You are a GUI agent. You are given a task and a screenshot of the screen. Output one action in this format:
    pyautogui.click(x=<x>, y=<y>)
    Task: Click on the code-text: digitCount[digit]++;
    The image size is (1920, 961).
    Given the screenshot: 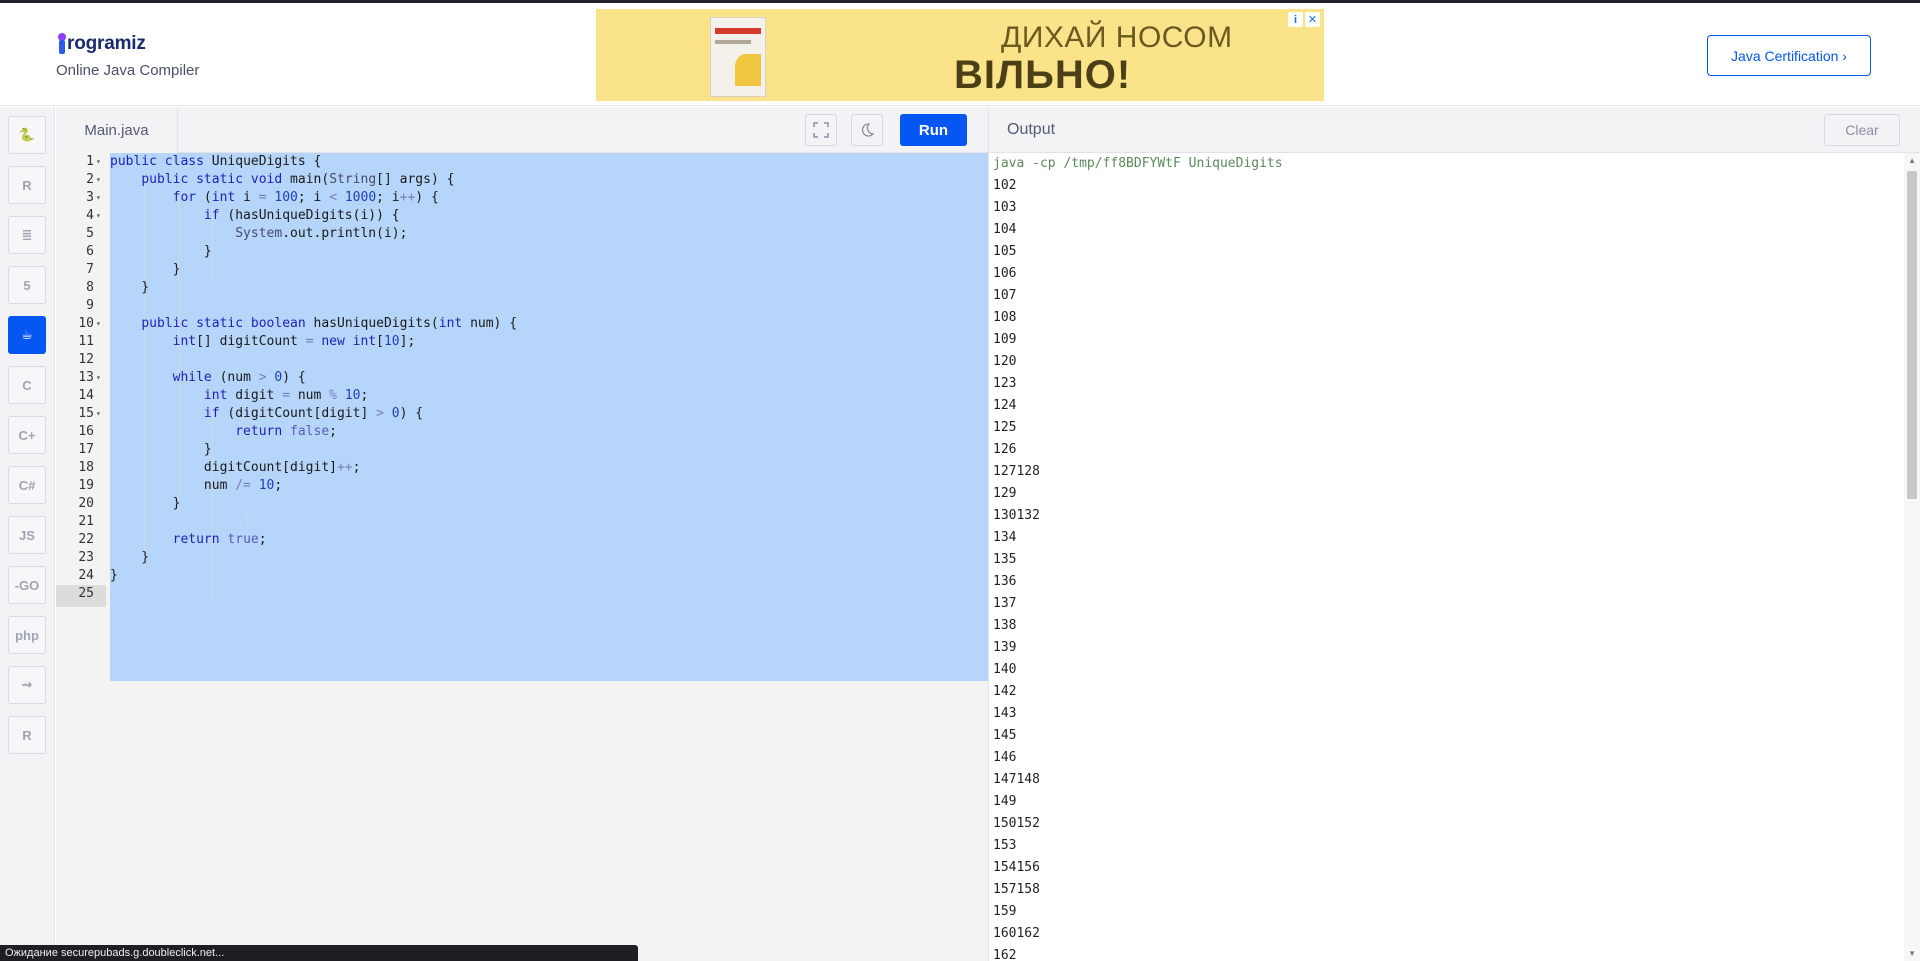 What is the action you would take?
    pyautogui.click(x=235, y=467)
    